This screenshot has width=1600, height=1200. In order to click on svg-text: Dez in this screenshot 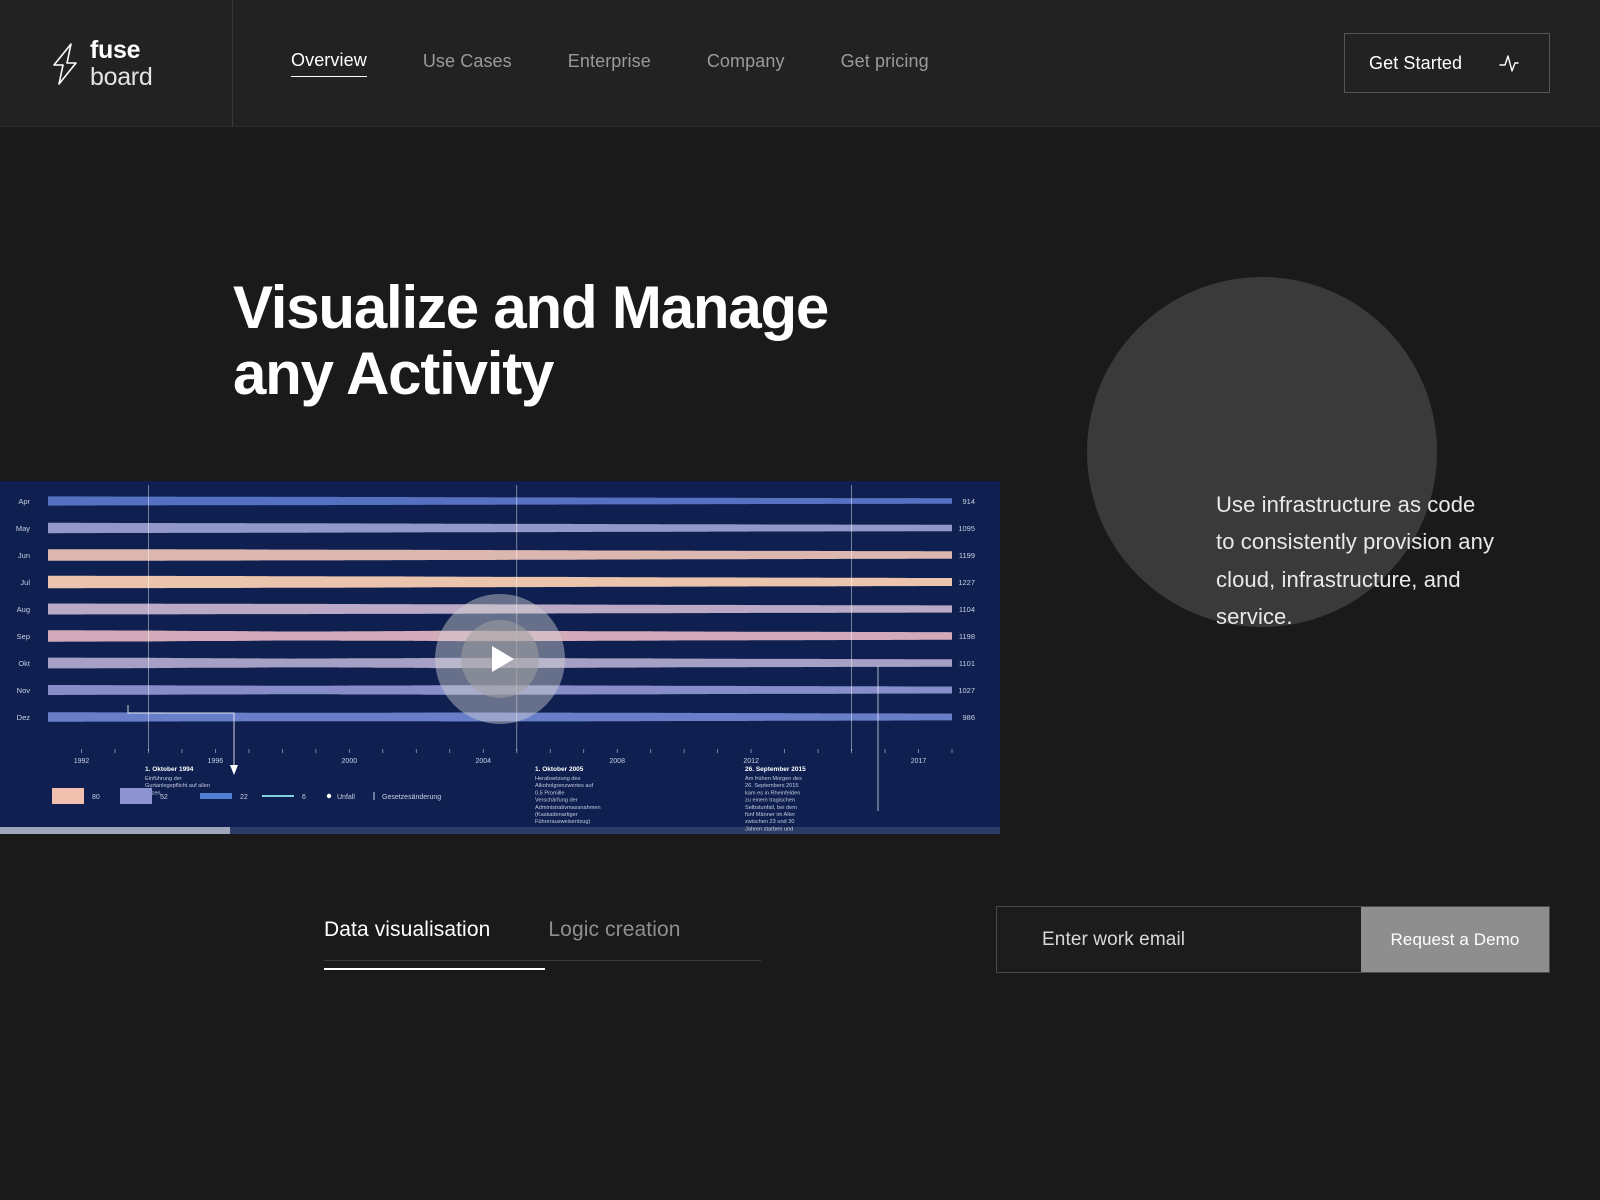, I will do `click(24, 717)`.